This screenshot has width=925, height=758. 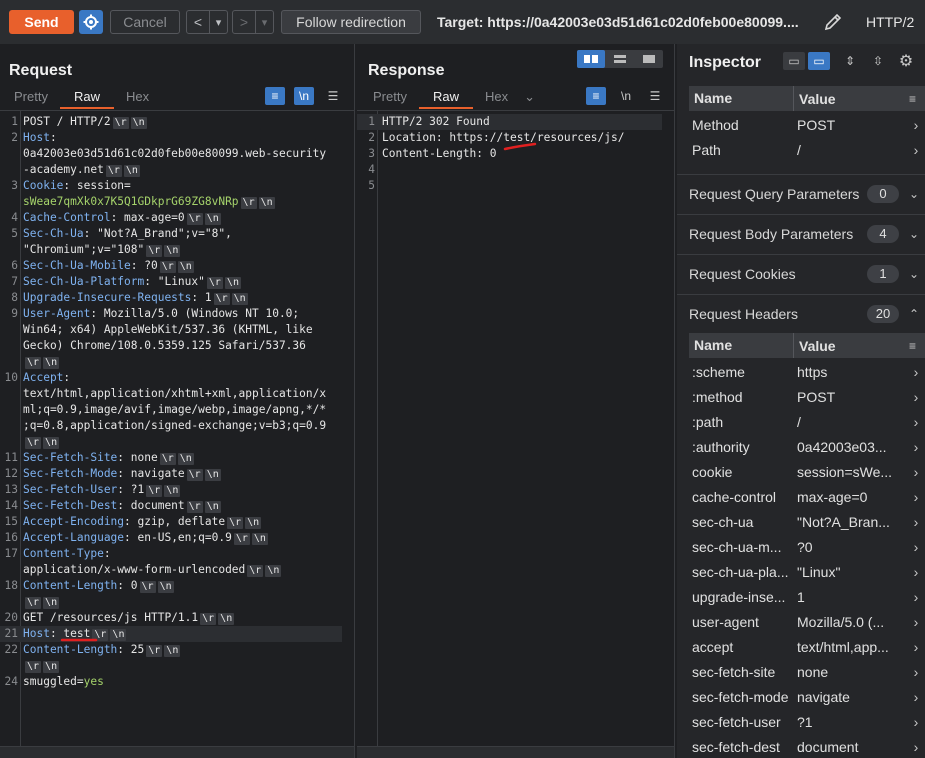 I want to click on header-row: sec-fetch-dest document ›, so click(x=807, y=746).